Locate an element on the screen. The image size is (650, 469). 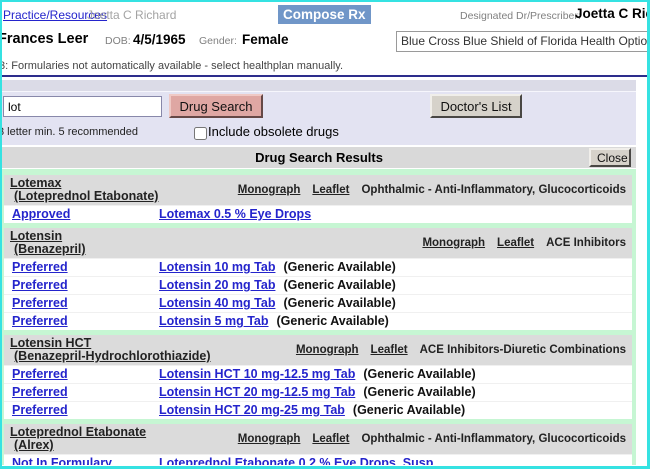
designated-prescriber-label: Designated Dr/Prescriber: is located at coordinates (520, 16).